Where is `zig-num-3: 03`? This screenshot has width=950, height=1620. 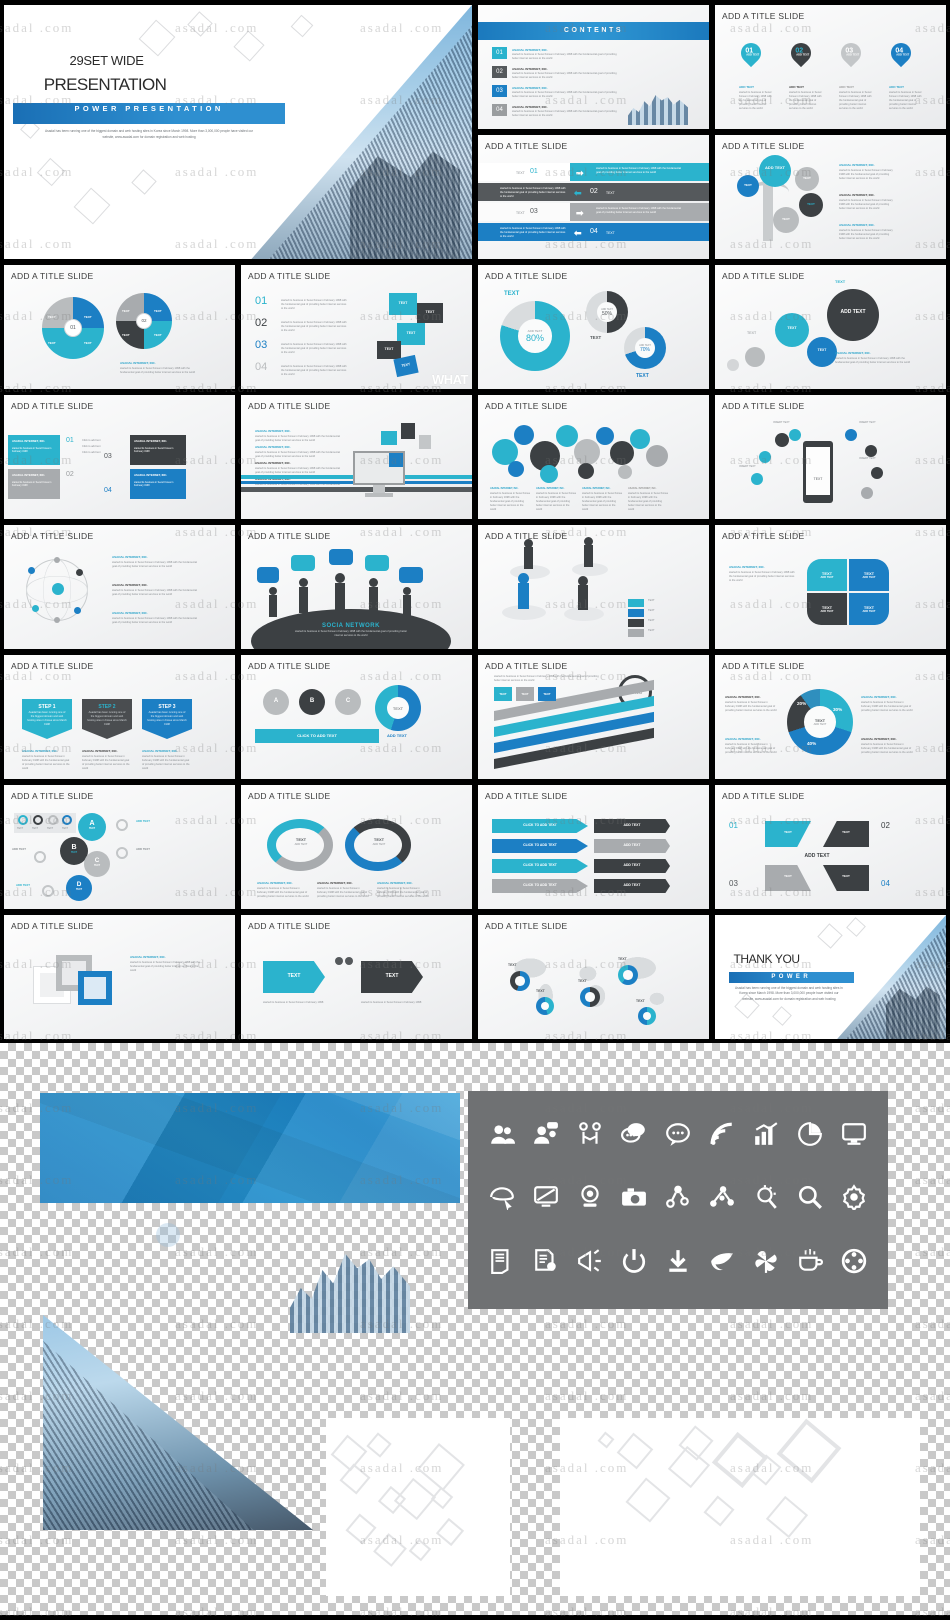 zig-num-3: 03 is located at coordinates (261, 345).